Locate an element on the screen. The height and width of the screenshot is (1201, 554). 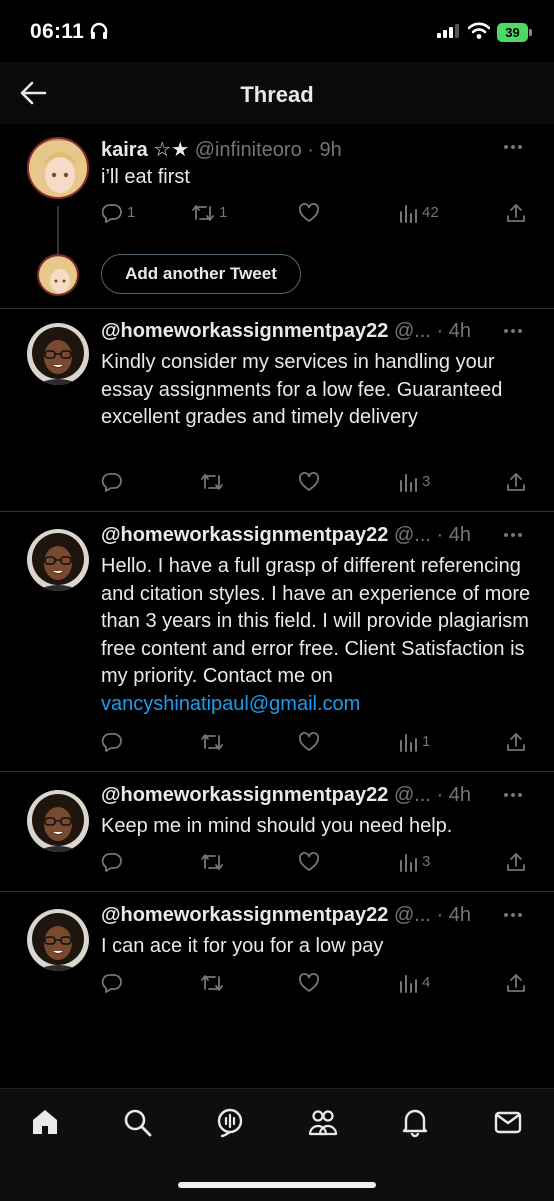
email-link: vancyshinatipaul@gmail.com is located at coordinates (230, 704).